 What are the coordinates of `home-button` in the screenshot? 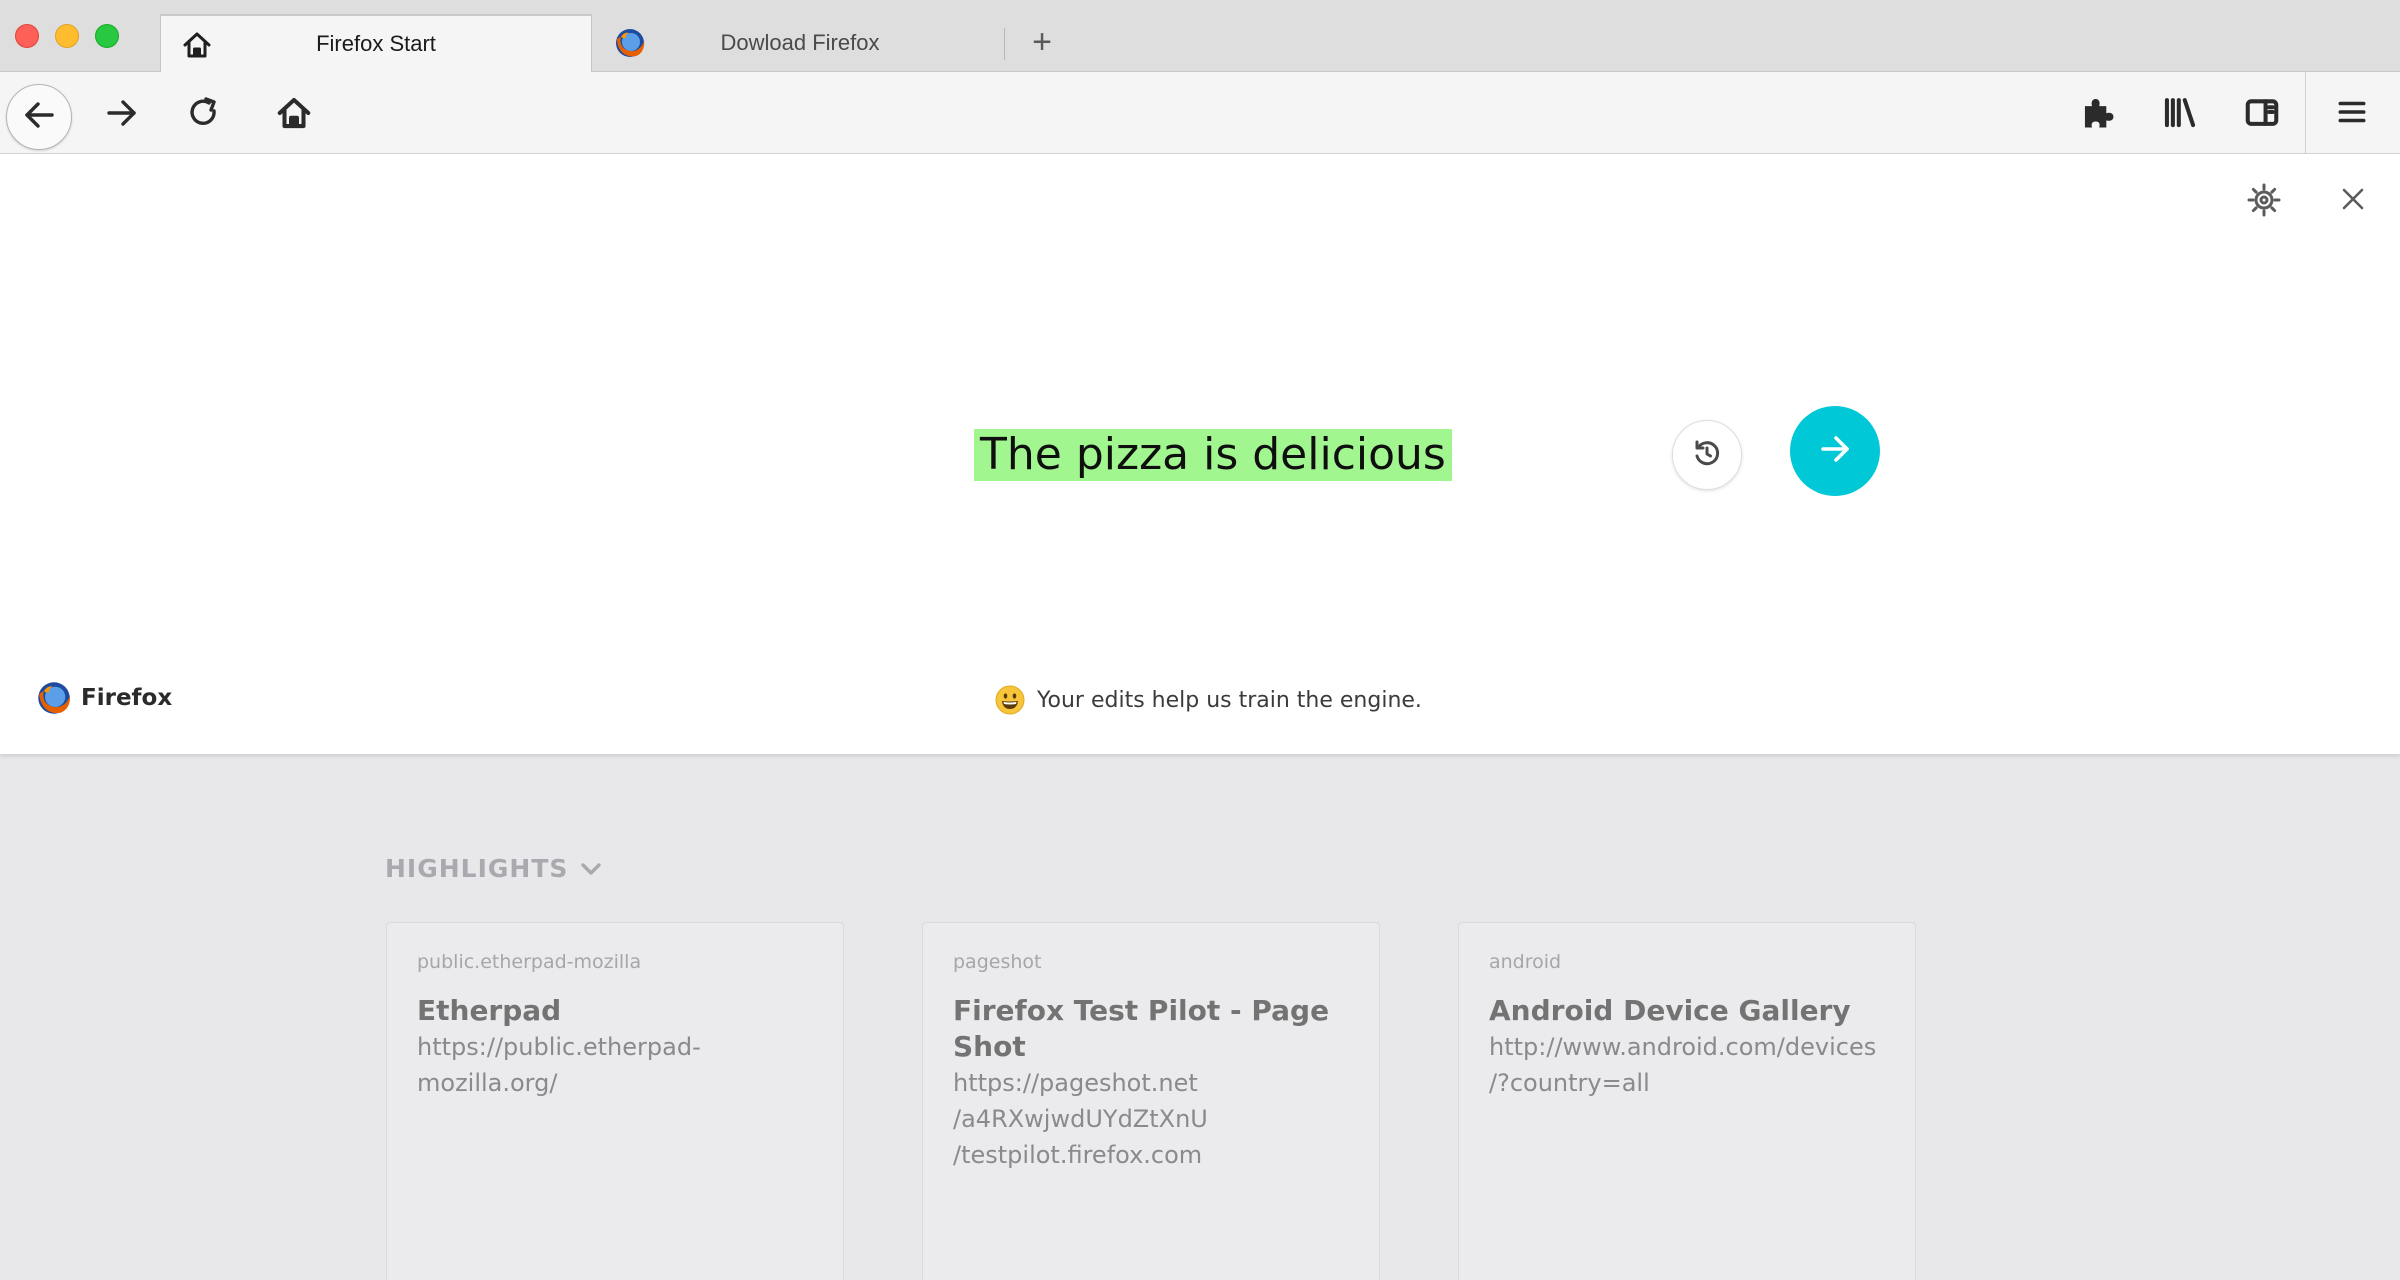 It's located at (294, 115).